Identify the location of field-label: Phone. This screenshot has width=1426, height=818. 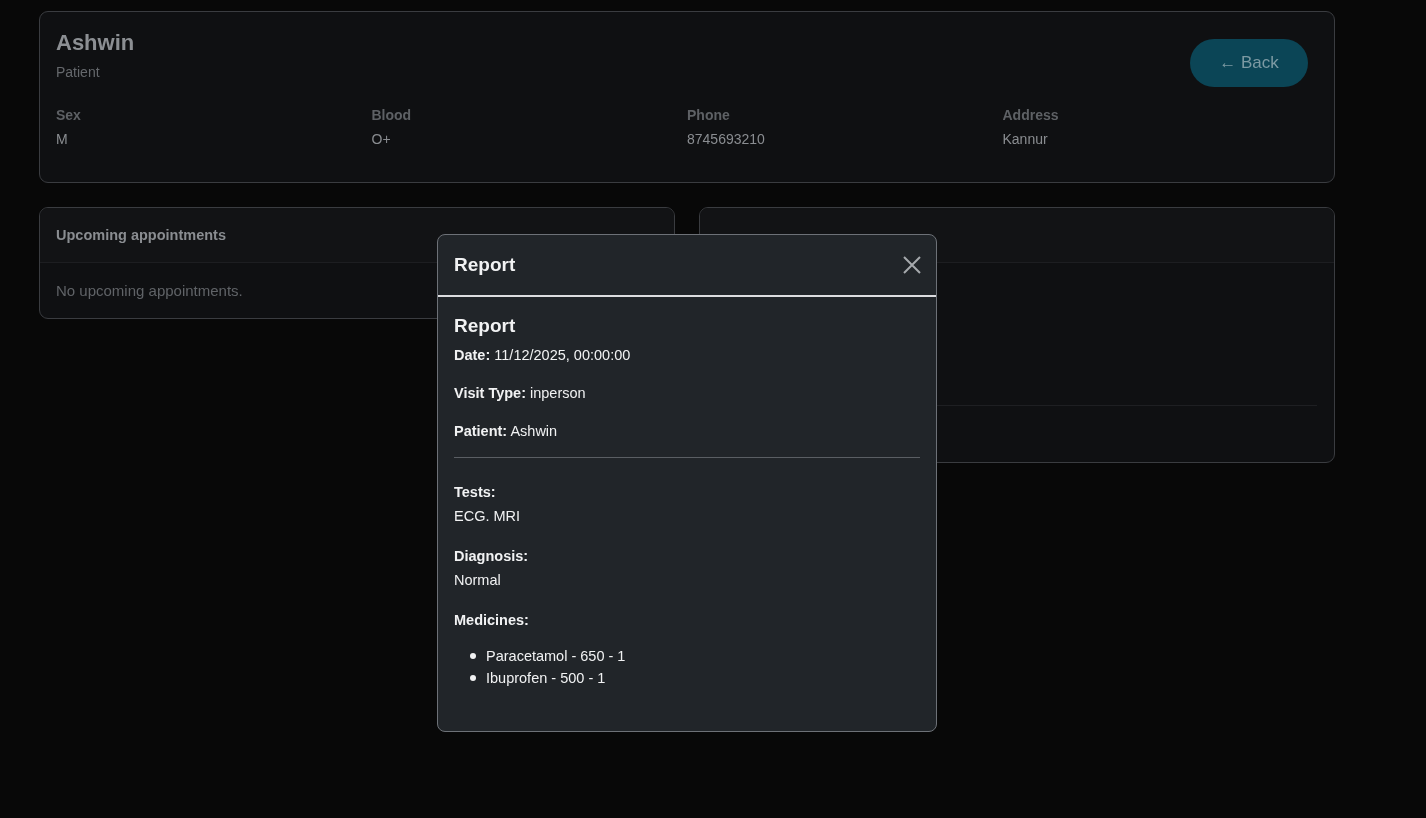
(709, 115).